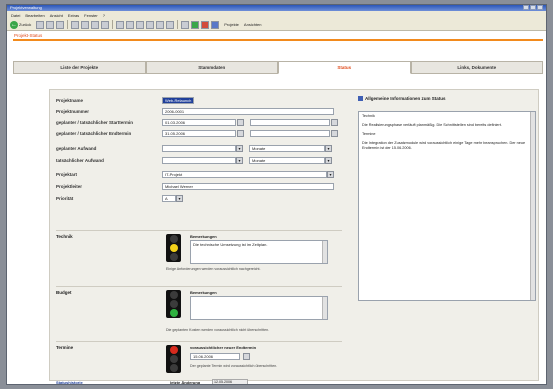 This screenshot has width=553, height=389. I want to click on save-icon, so click(60, 24).